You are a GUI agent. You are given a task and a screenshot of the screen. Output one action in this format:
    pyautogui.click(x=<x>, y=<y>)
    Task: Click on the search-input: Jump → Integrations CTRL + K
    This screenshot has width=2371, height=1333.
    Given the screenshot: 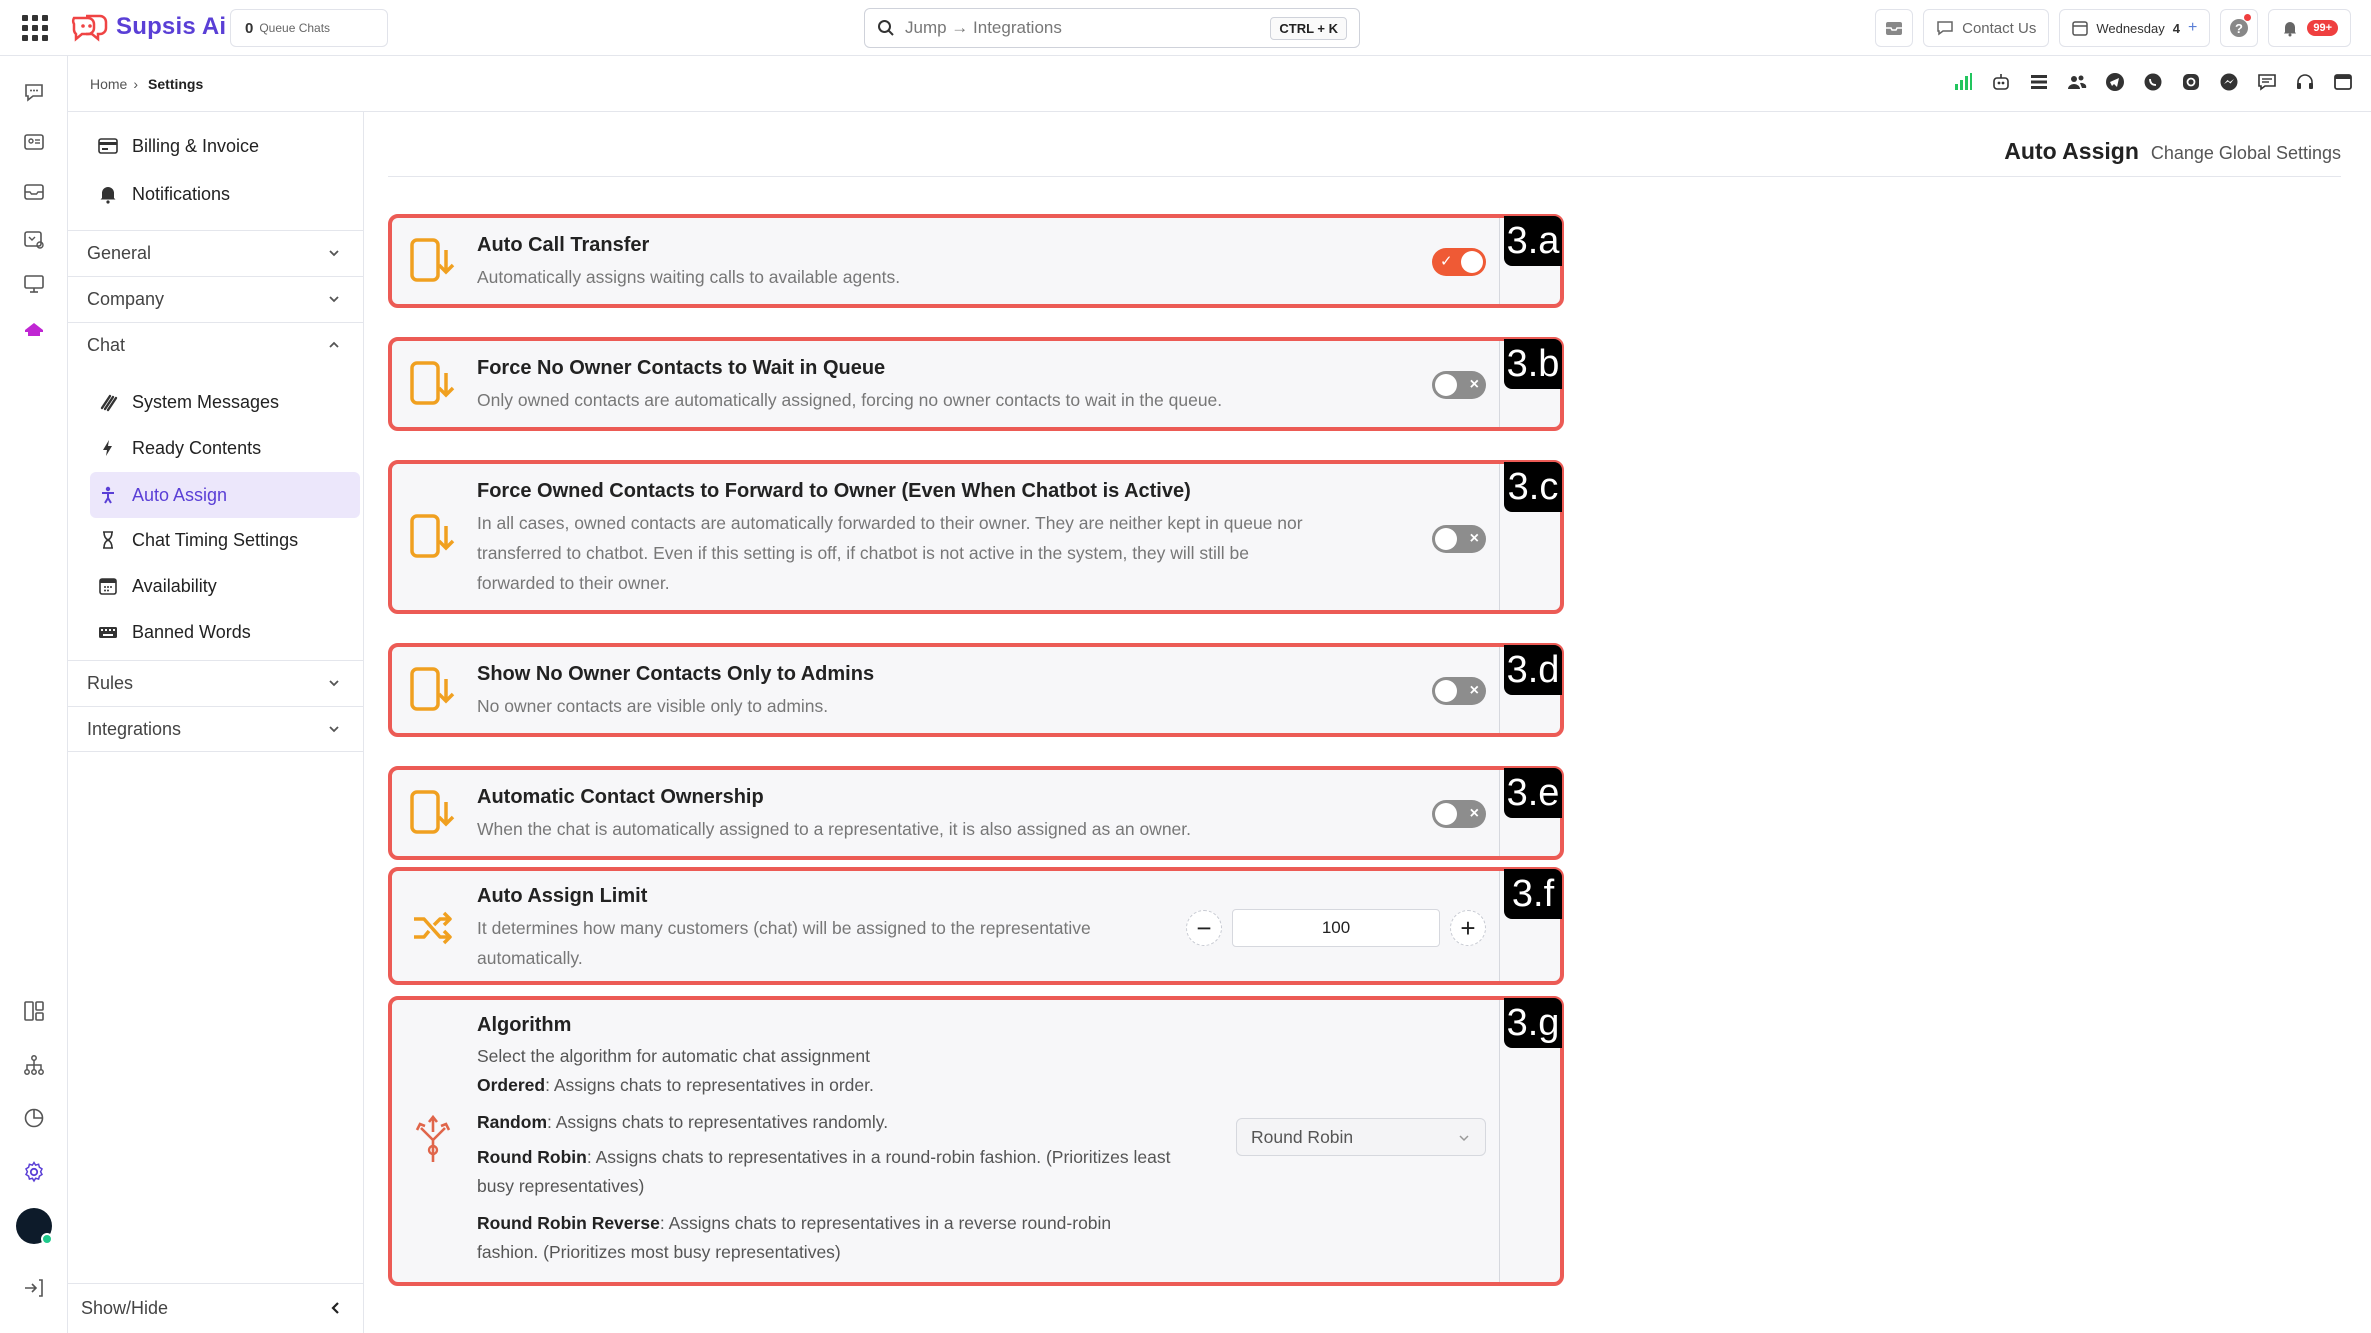 What is the action you would take?
    pyautogui.click(x=1112, y=28)
    